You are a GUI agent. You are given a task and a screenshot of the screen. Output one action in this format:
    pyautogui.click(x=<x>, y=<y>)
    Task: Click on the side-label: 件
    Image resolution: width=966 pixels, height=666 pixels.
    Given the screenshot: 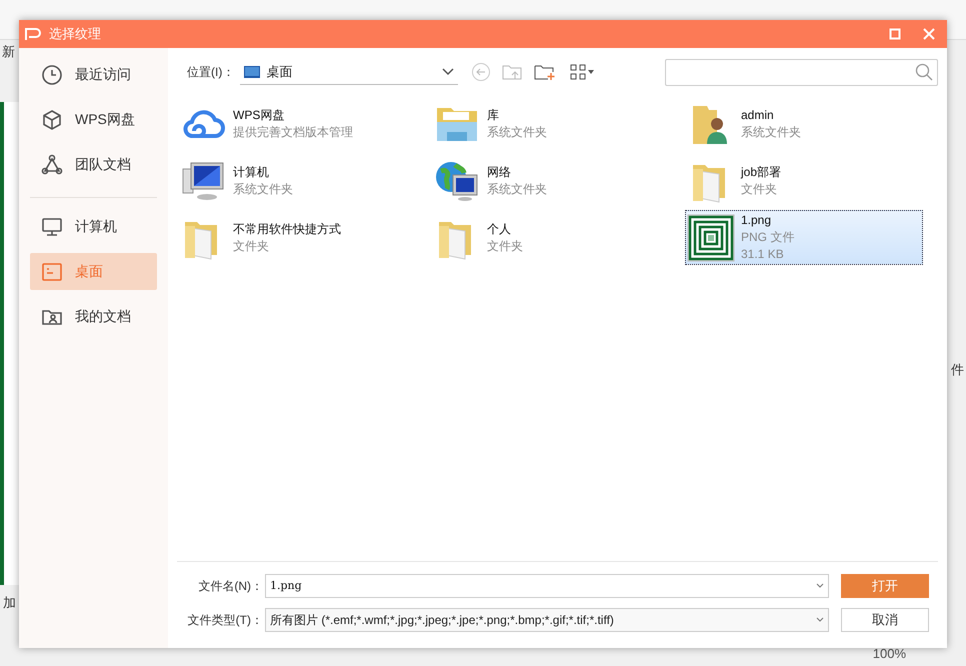 What is the action you would take?
    pyautogui.click(x=958, y=370)
    